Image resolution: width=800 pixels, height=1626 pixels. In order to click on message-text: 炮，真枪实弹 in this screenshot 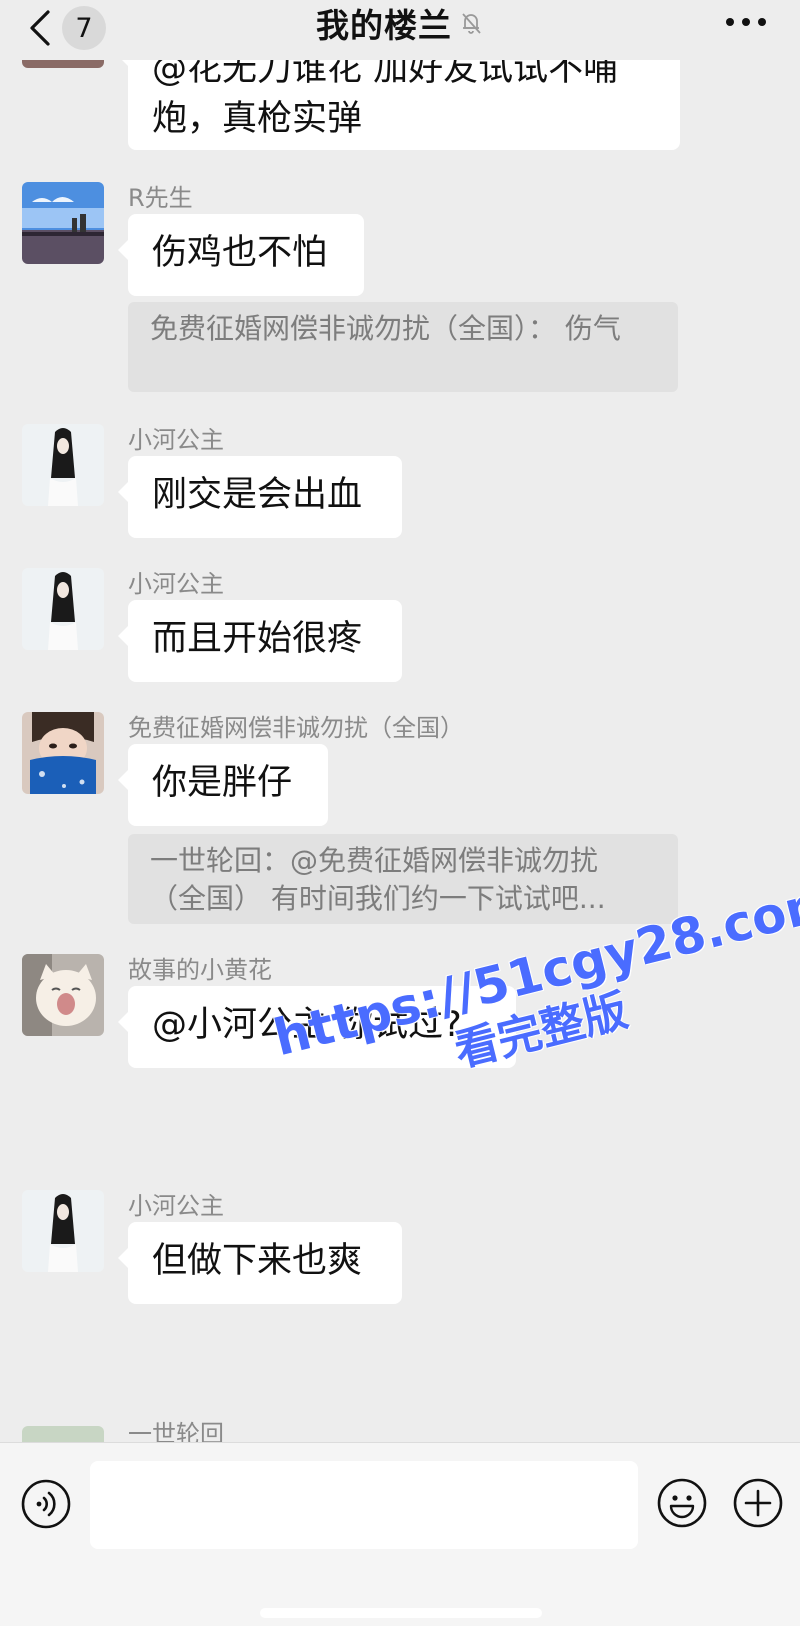, I will do `click(257, 119)`.